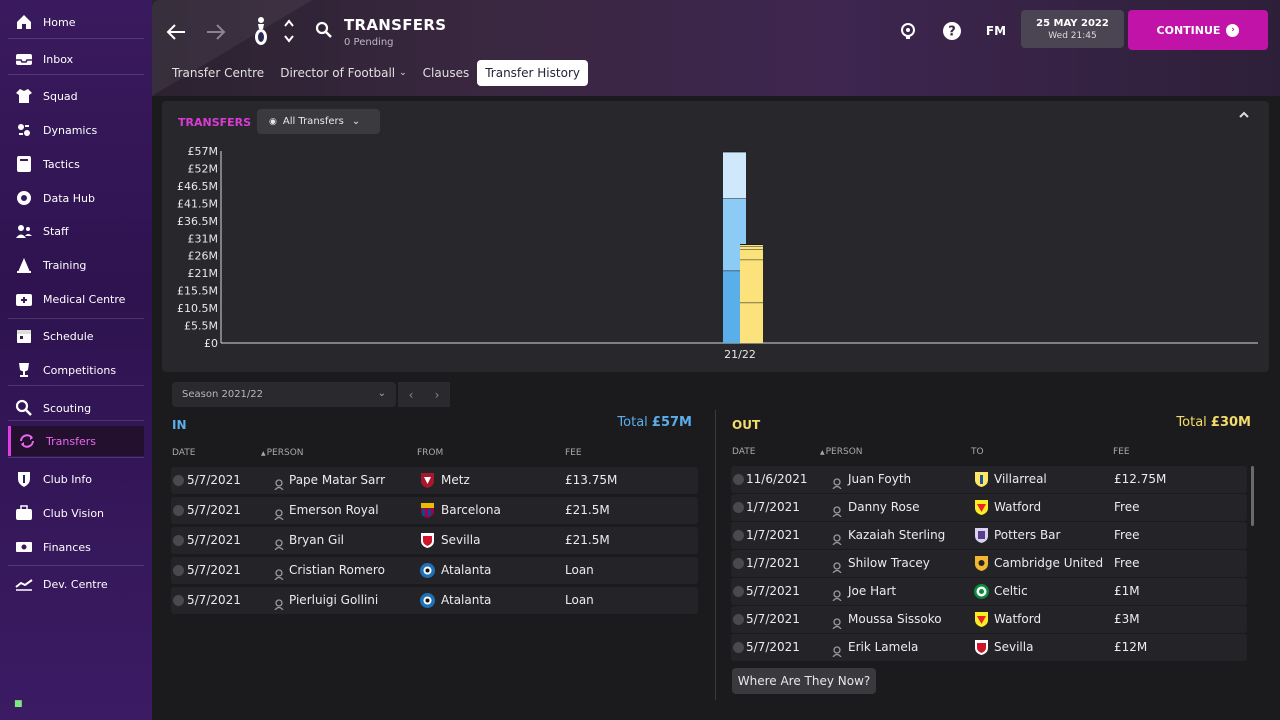 Image resolution: width=1280 pixels, height=720 pixels. What do you see at coordinates (324, 30) in the screenshot?
I see `search-icon` at bounding box center [324, 30].